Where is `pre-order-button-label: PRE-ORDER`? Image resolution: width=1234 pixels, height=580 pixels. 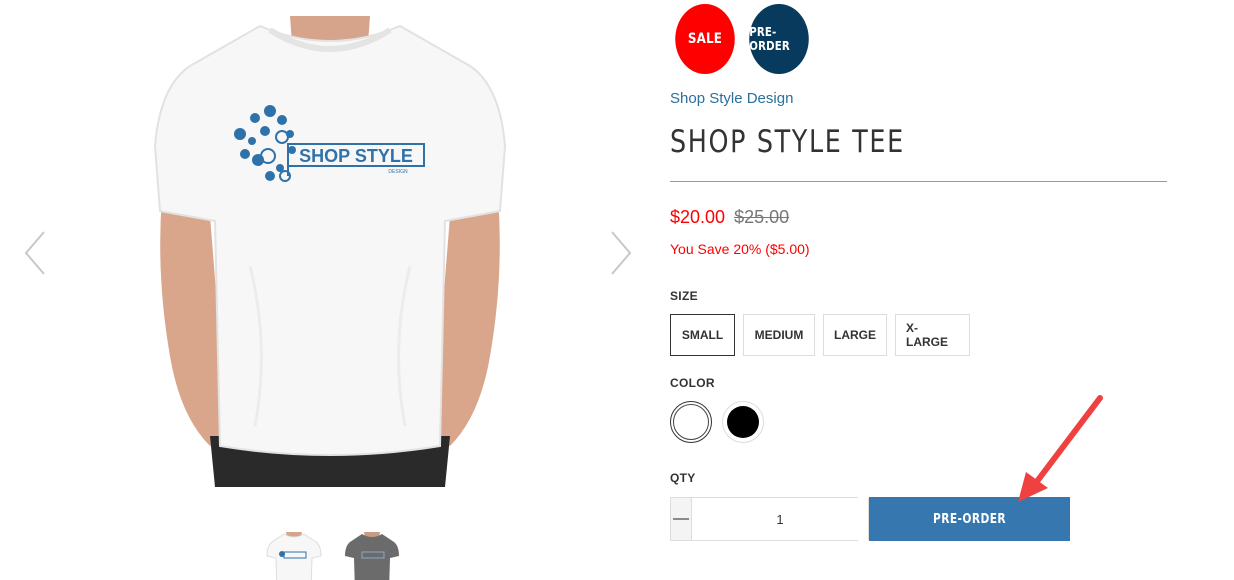
pre-order-button-label: PRE-ORDER is located at coordinates (969, 519).